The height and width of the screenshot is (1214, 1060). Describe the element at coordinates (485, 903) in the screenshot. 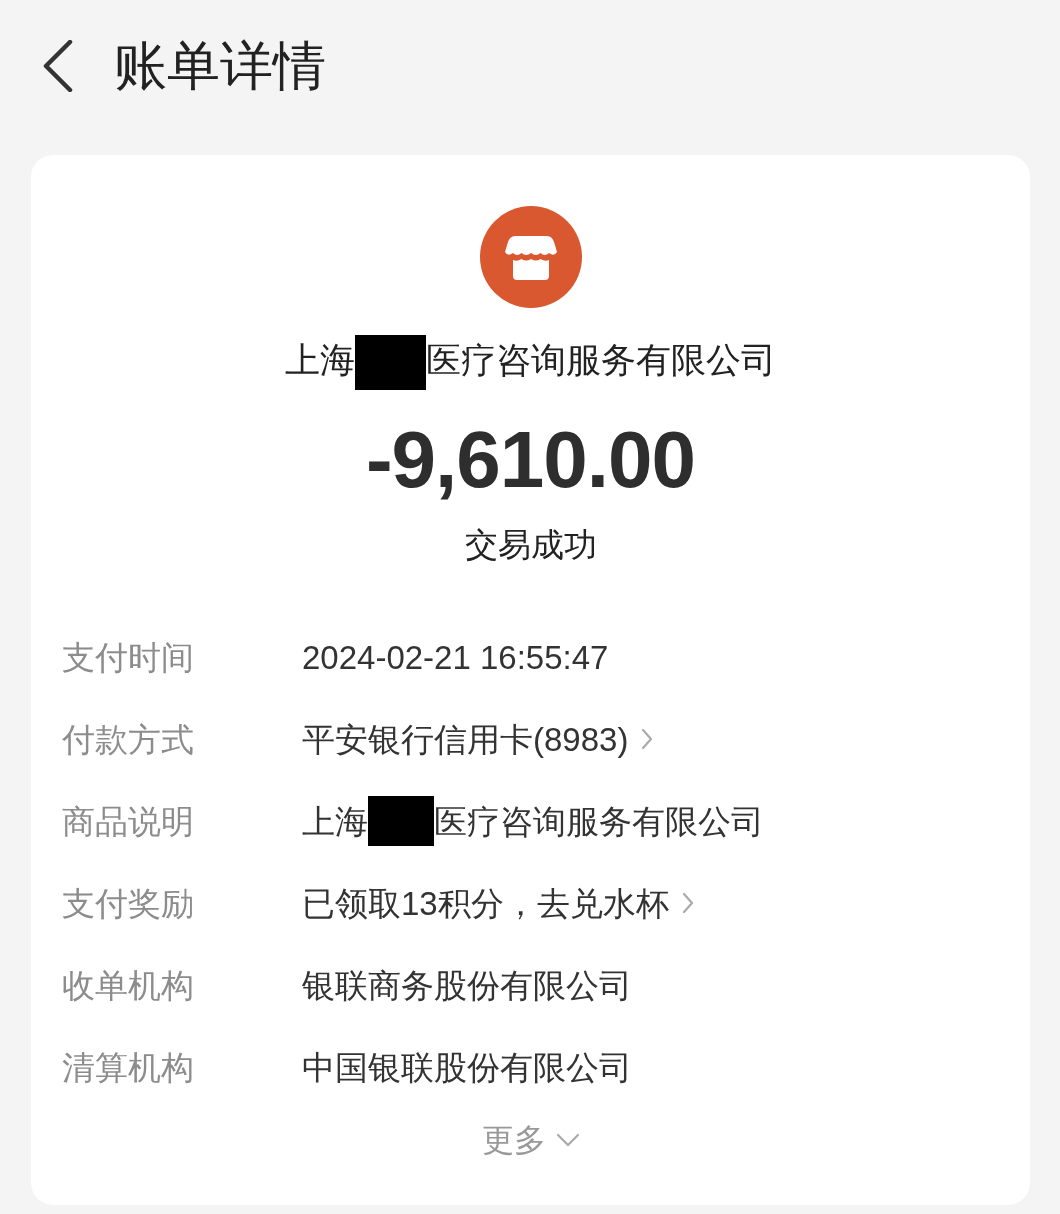

I see `field-value: 已领取13积分，去兑水杯` at that location.